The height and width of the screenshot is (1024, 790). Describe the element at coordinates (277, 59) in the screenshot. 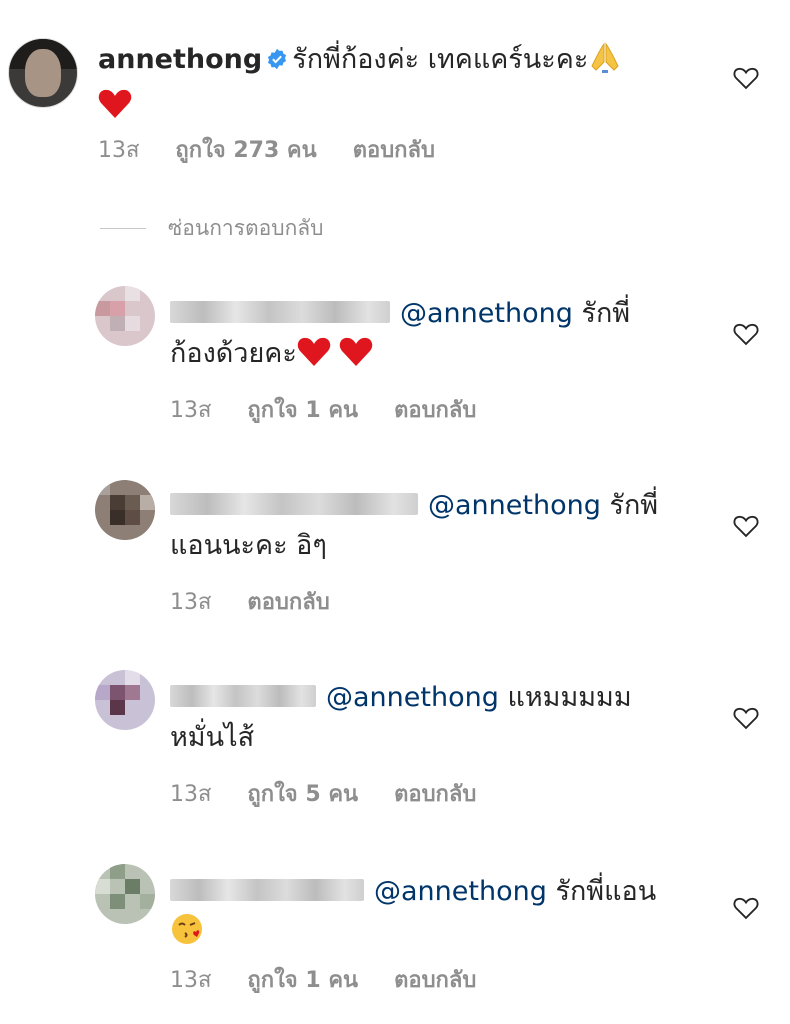

I see `verified-badge-icon` at that location.